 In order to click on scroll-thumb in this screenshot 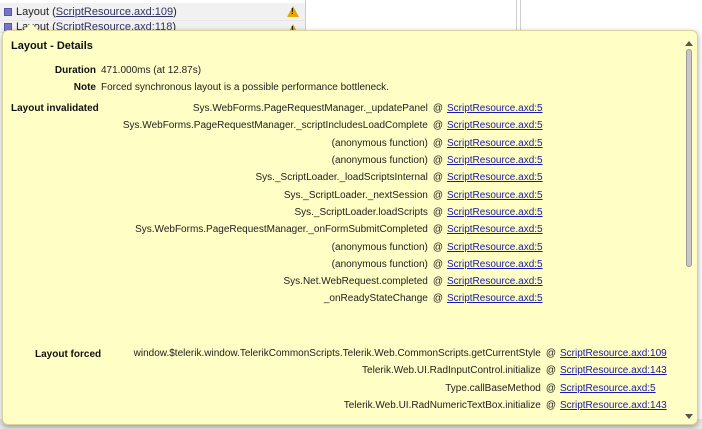, I will do `click(689, 158)`.